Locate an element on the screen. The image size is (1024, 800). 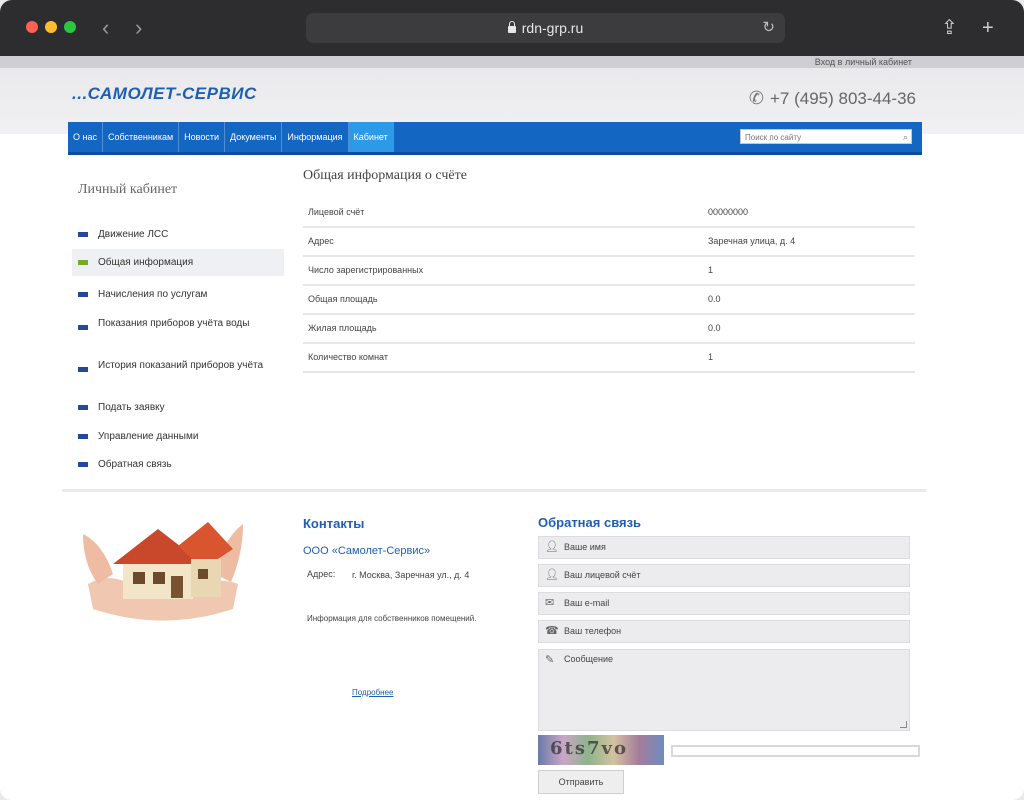
page-title: Общая информация о счёте is located at coordinates (385, 175).